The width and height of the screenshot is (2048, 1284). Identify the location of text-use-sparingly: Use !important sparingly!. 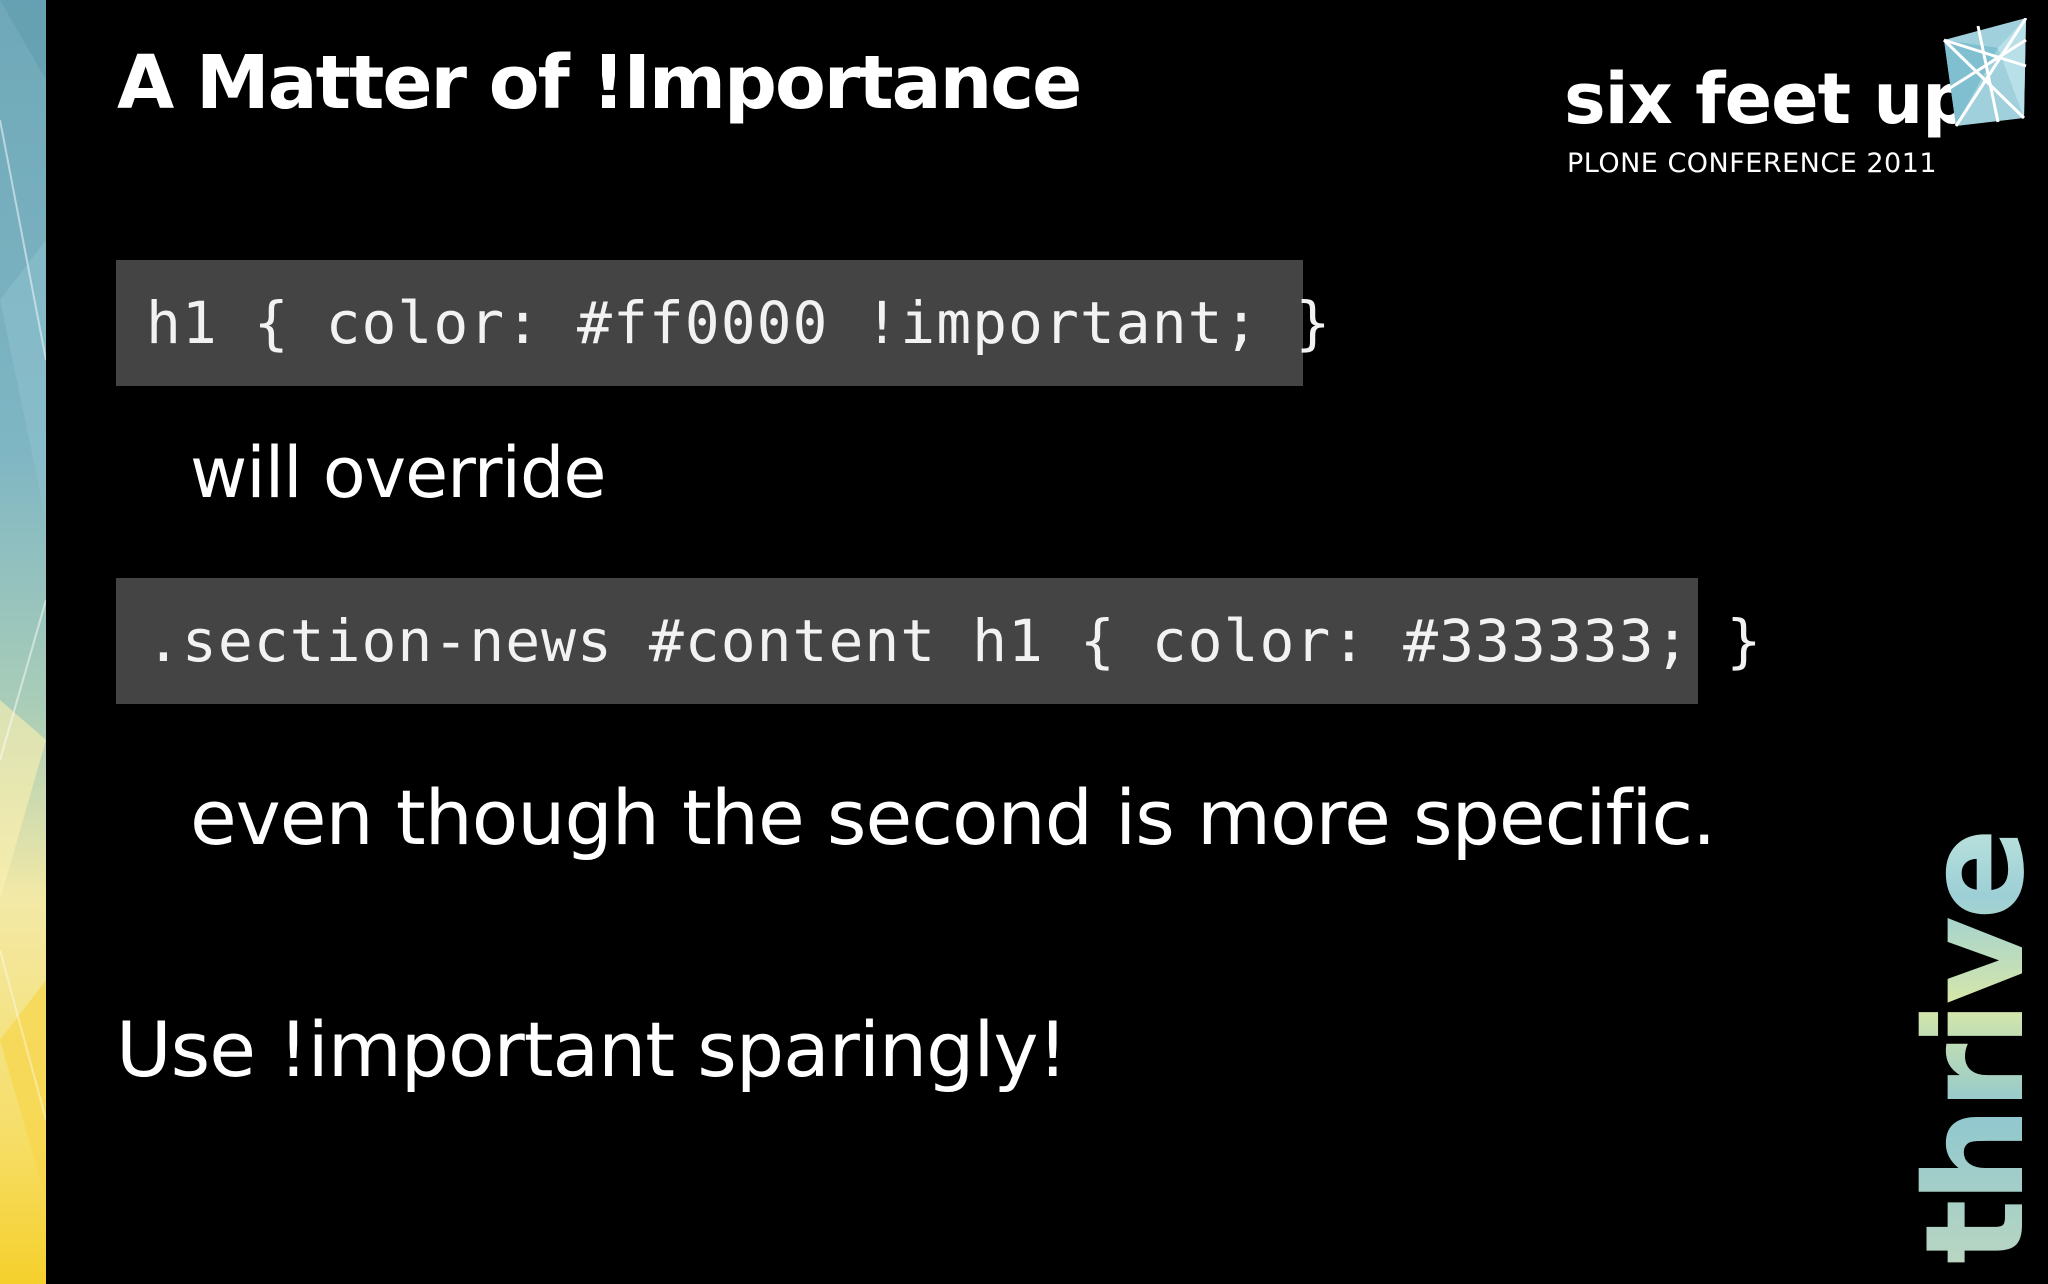
(592, 1049).